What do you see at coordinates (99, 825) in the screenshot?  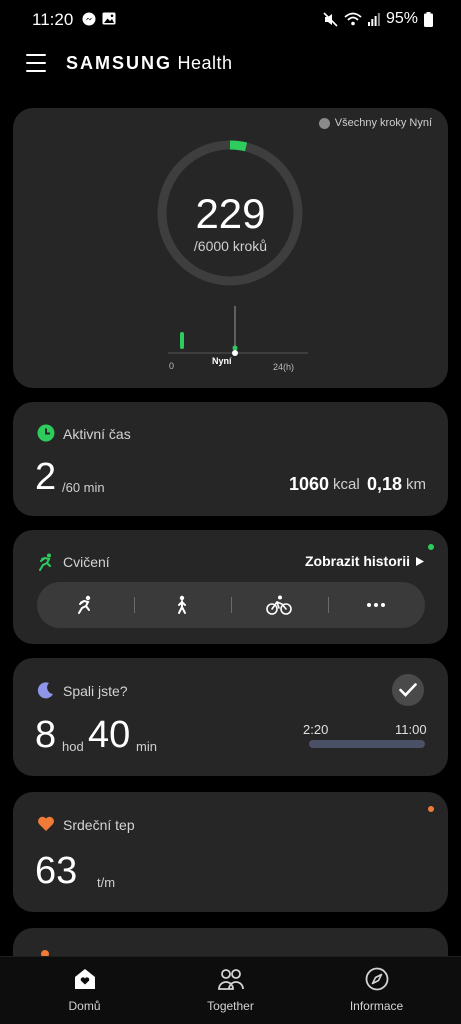 I see `heart-rate-title: Srdeční tep` at bounding box center [99, 825].